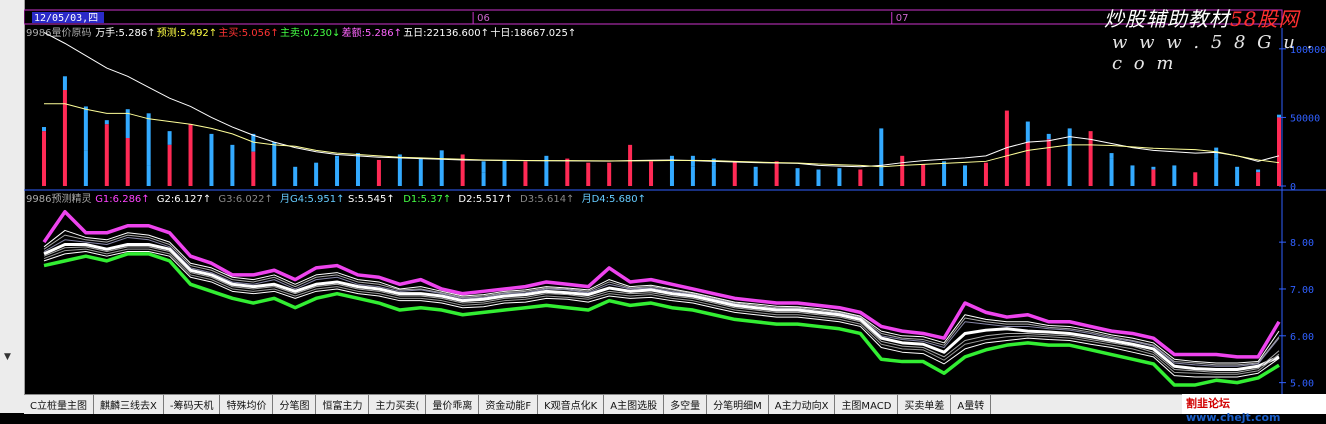 The width and height of the screenshot is (1326, 424). What do you see at coordinates (12, 206) in the screenshot?
I see `scrollbar: ▼` at bounding box center [12, 206].